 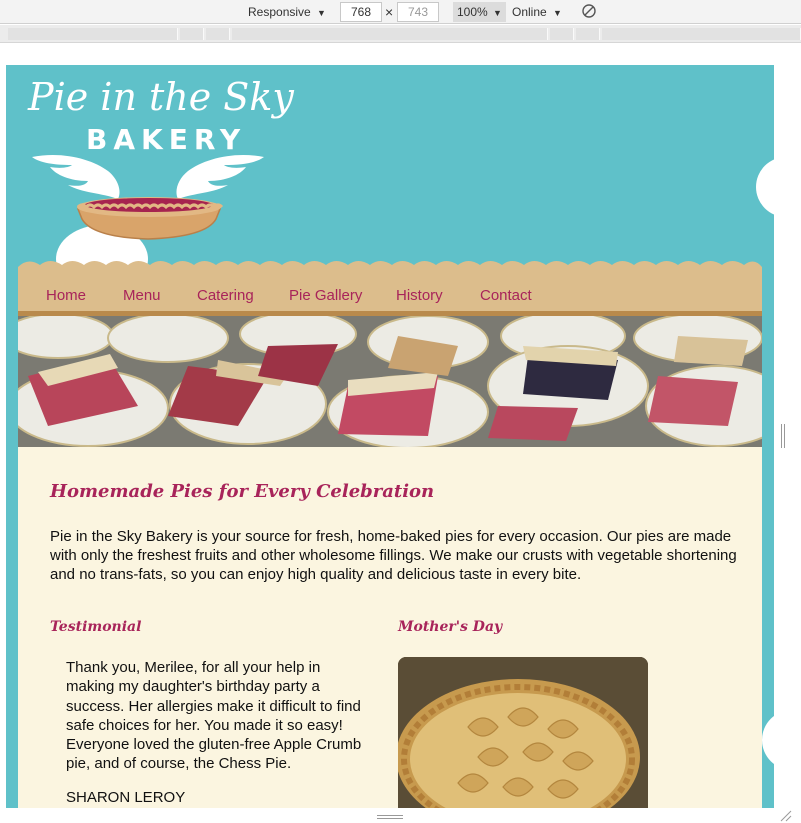 I want to click on devtools-toolbar: Responsive ▼ 768 × 743 100% ▼ Online ▼, so click(x=400, y=12).